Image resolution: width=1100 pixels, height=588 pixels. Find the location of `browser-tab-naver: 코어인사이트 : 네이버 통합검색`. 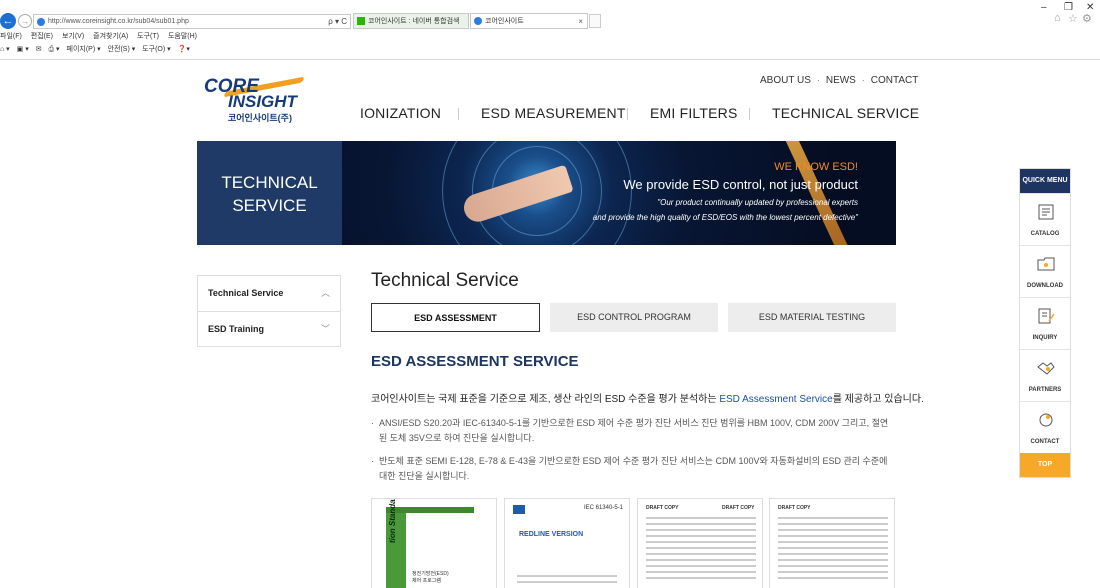

browser-tab-naver: 코어인사이트 : 네이버 통합검색 is located at coordinates (411, 21).